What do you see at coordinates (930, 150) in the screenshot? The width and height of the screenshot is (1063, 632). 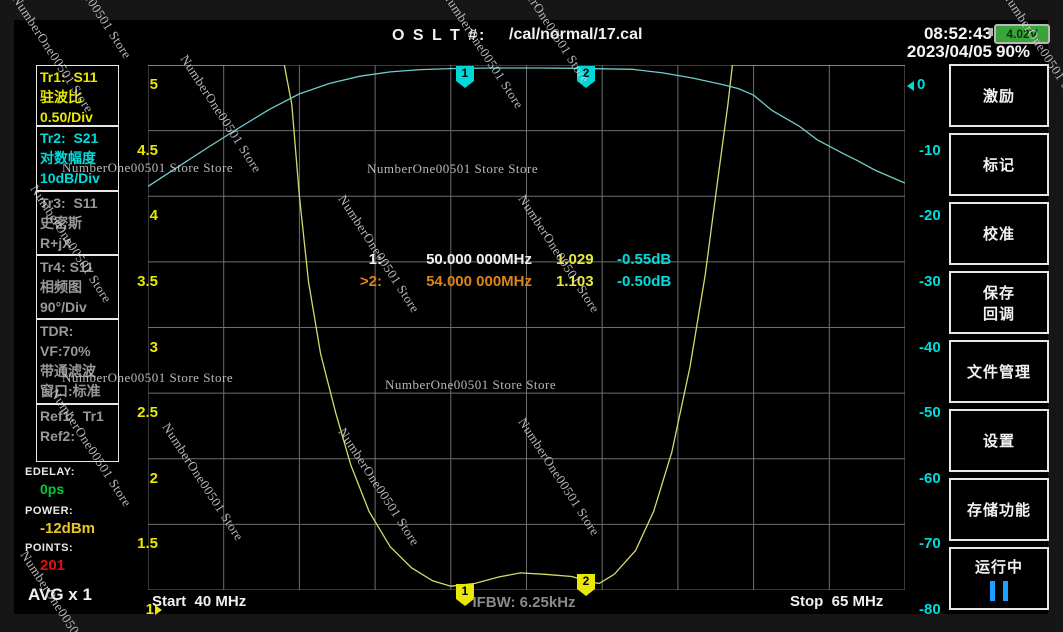 I see `right-axis-tick: -10` at bounding box center [930, 150].